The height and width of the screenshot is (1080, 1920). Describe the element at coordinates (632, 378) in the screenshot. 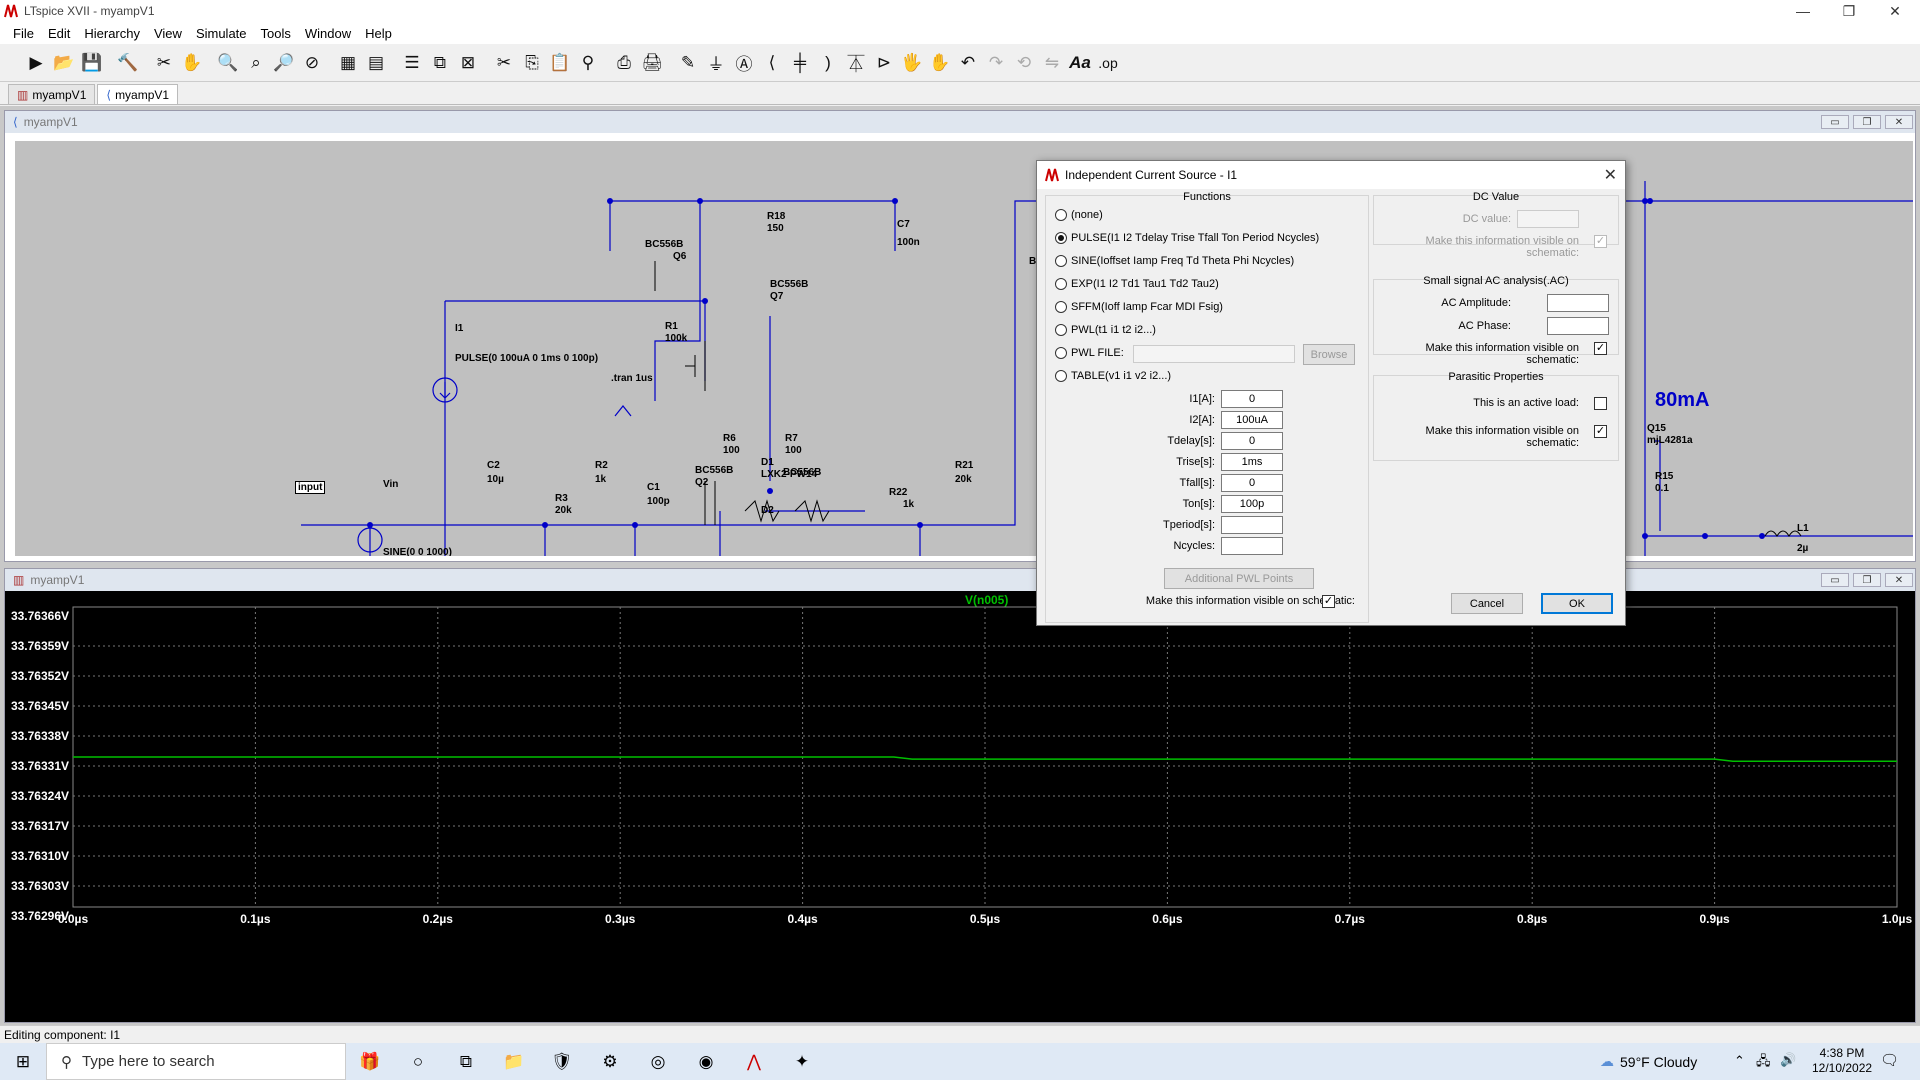

I see `tran-directive: .tran 1us` at that location.